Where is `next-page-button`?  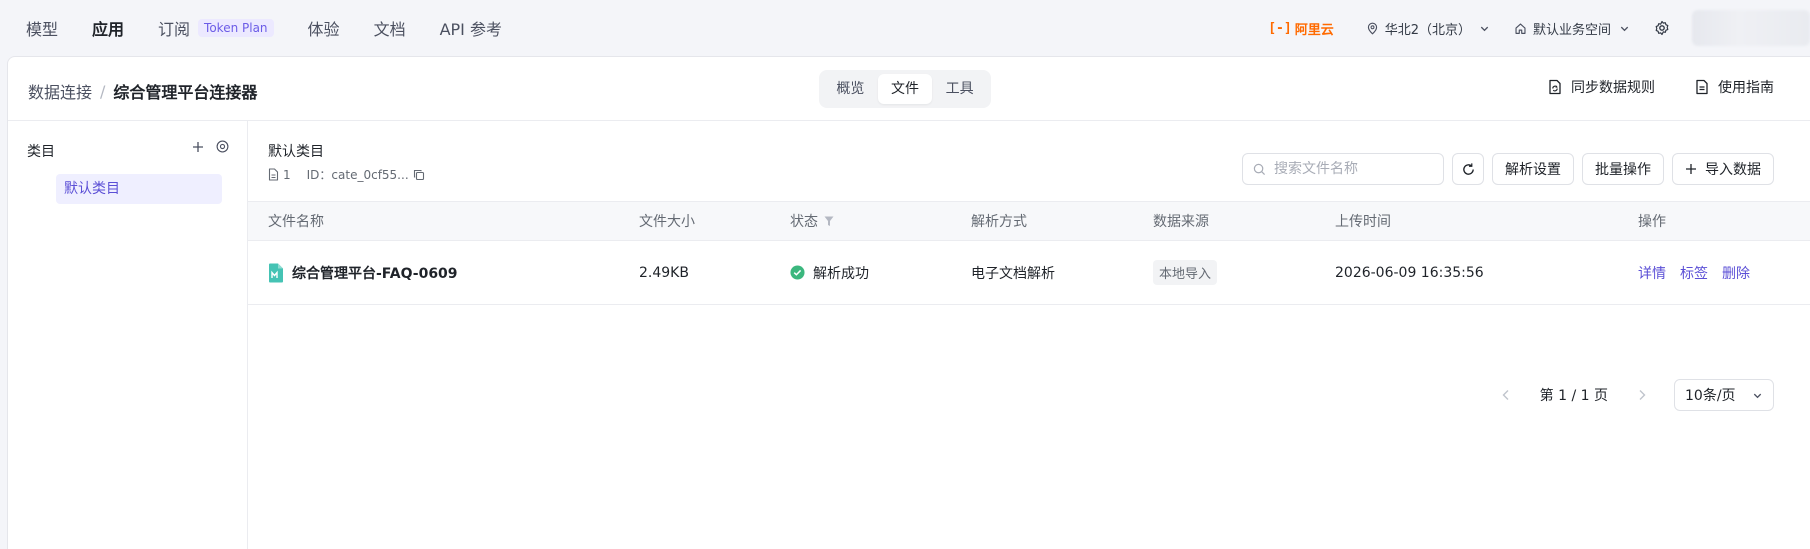
next-page-button is located at coordinates (1642, 395).